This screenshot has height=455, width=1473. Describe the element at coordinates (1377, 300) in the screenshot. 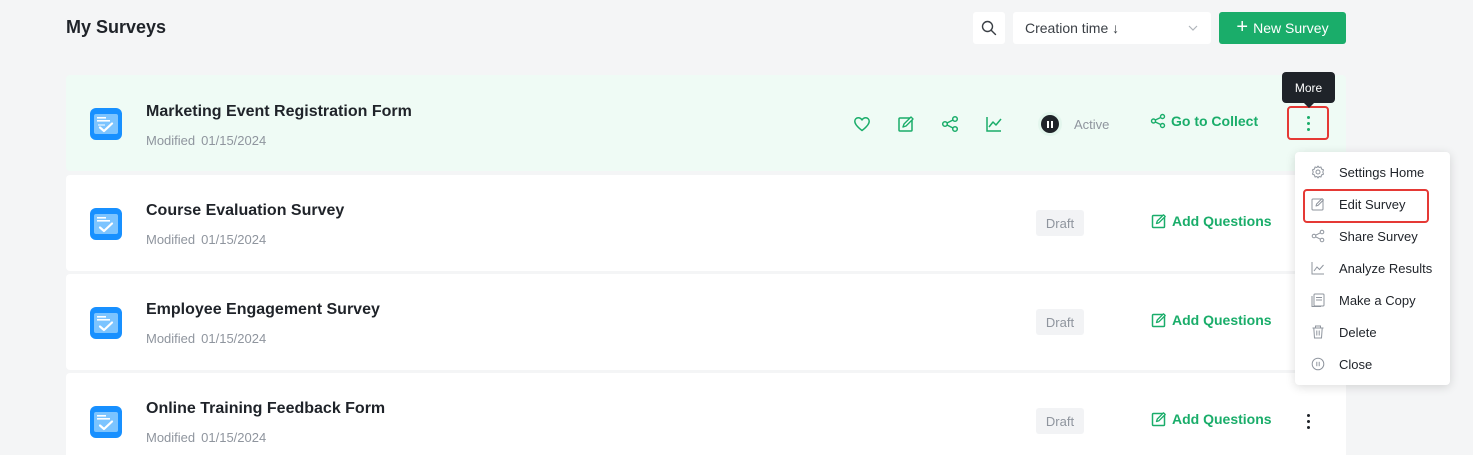

I see `menu-label: Make a Copy` at that location.